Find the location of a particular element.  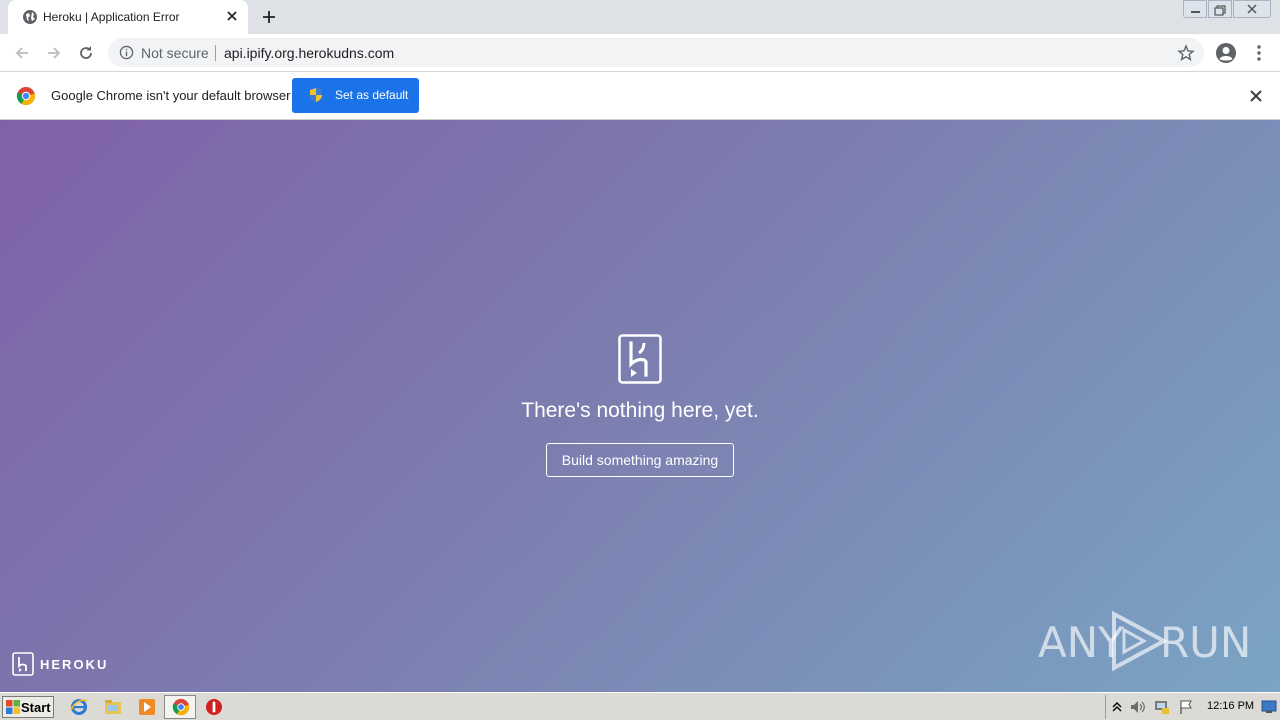

close-icon is located at coordinates (1256, 96).